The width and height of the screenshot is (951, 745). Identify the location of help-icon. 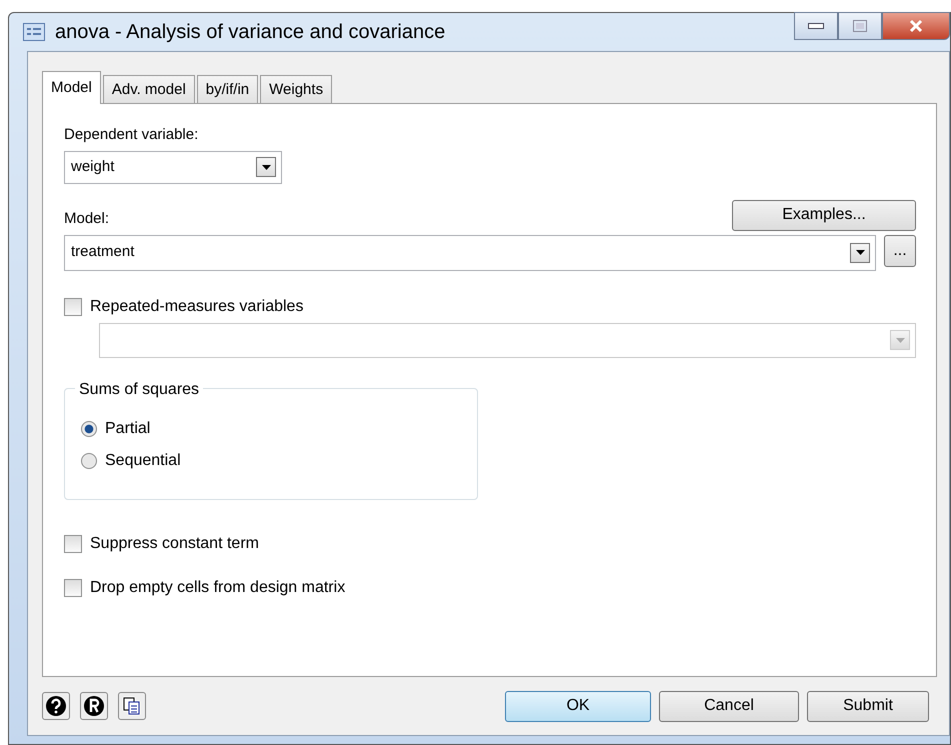
(56, 706).